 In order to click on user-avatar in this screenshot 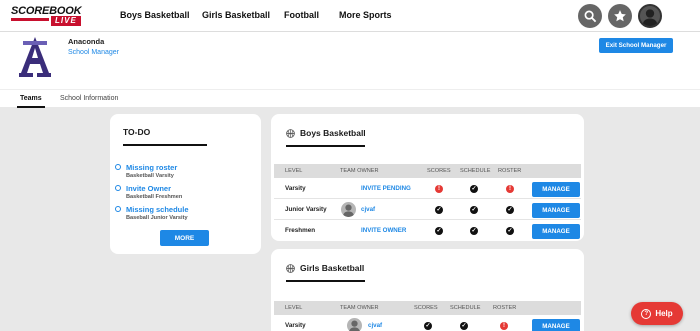, I will do `click(650, 16)`.